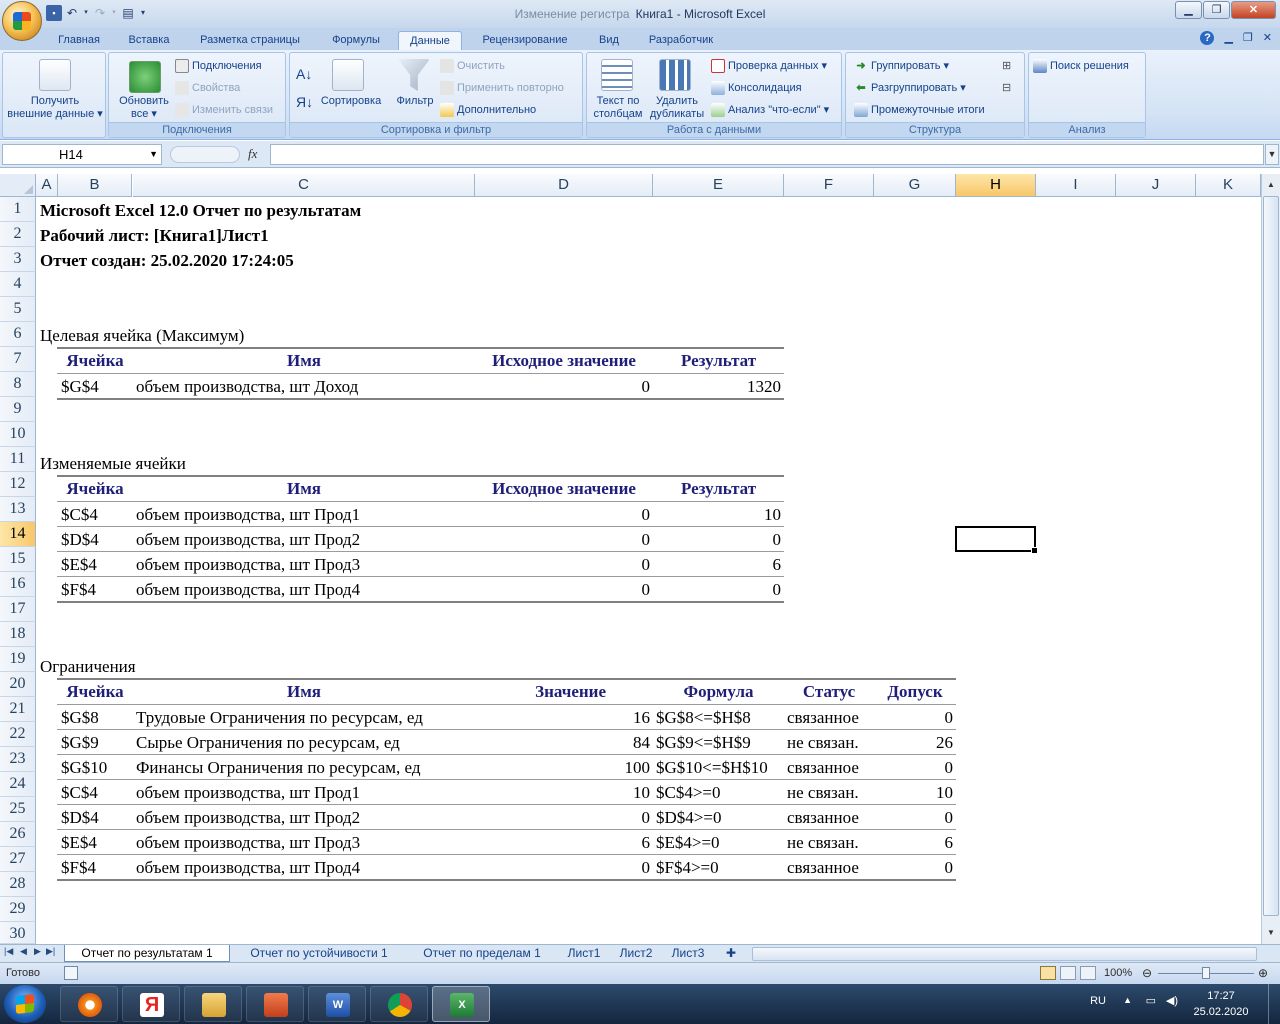  Describe the element at coordinates (18, 534) in the screenshot. I see `row-header-14: 14` at that location.